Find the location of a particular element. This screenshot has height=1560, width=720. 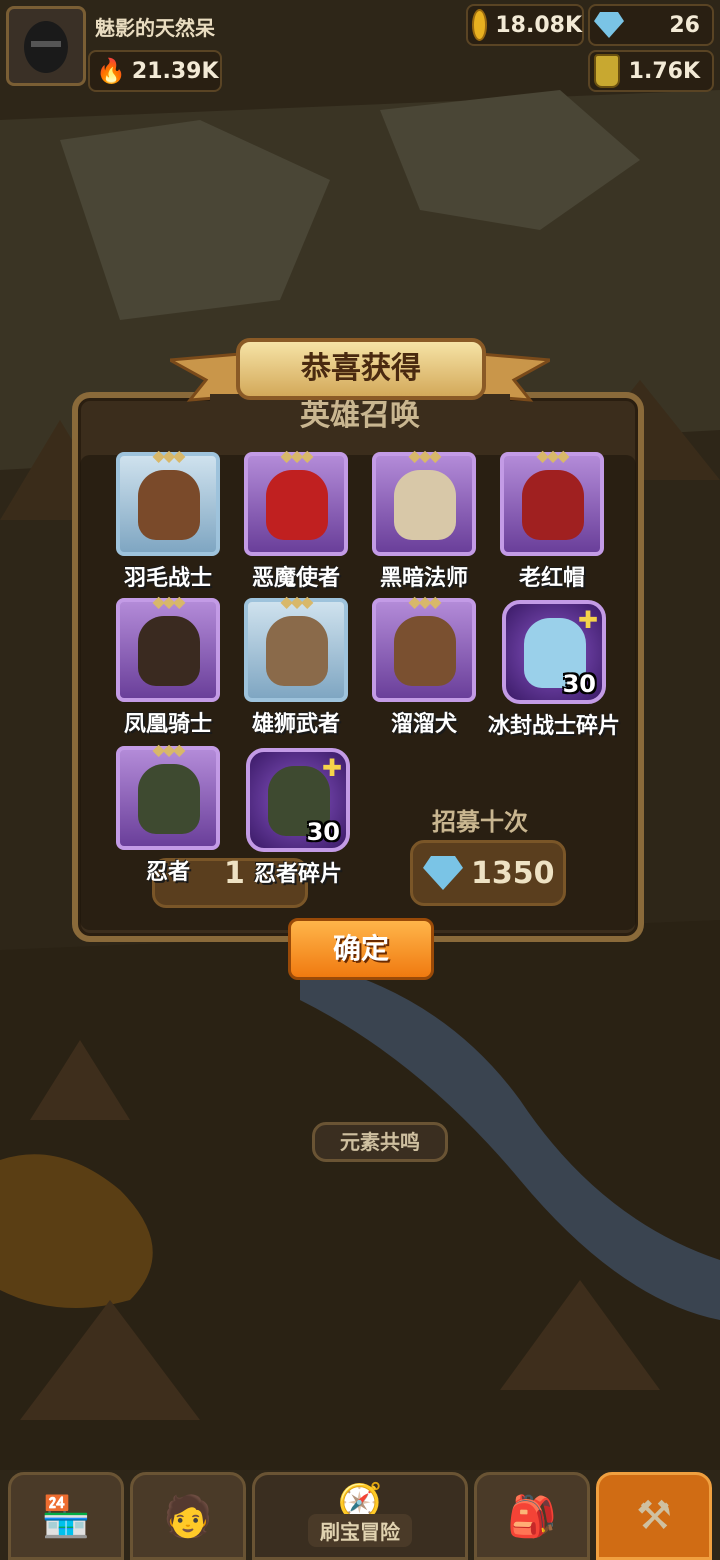

gold-display: 18.08K is located at coordinates (525, 25).